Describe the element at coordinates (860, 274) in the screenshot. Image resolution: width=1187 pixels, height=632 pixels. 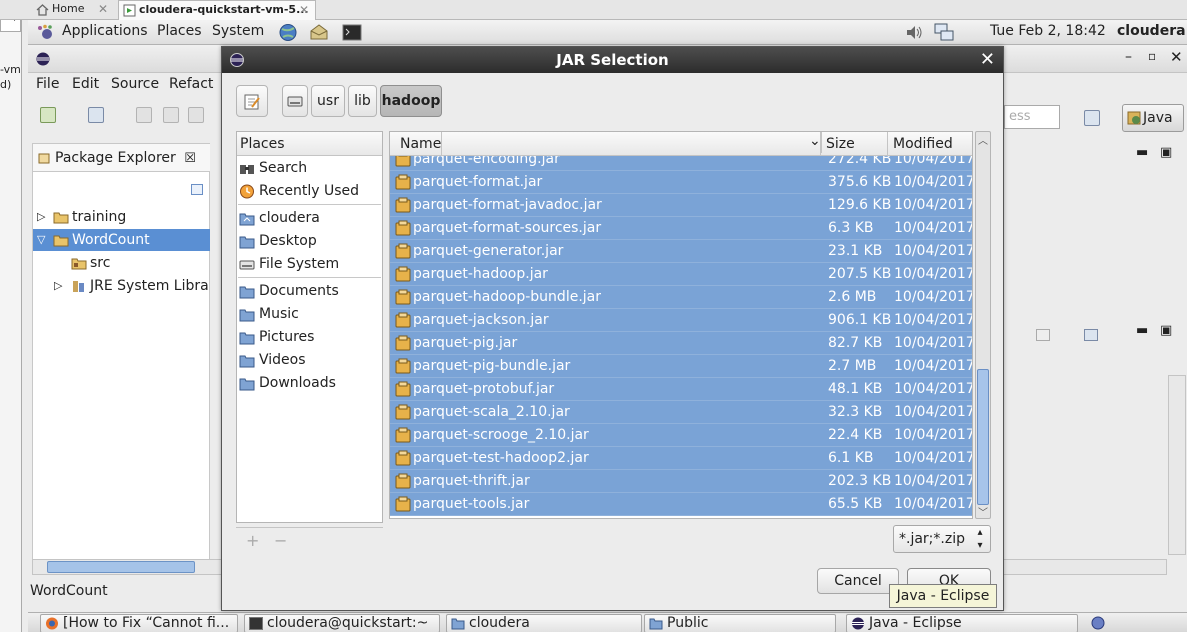
I see `file-size: 207.5 KB` at that location.